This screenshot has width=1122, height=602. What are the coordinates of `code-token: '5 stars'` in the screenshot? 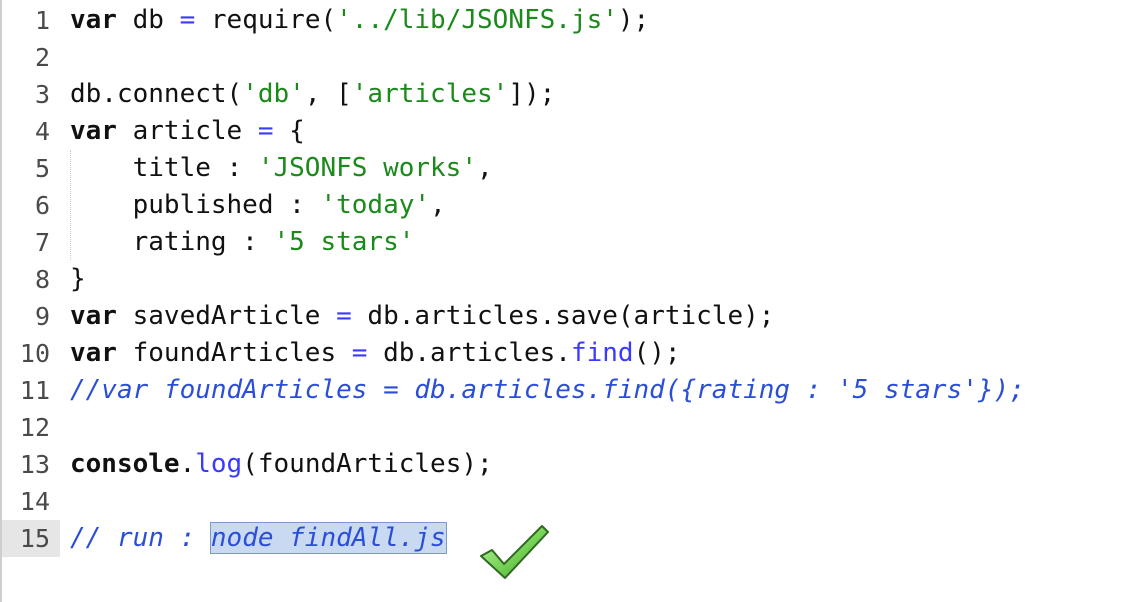 It's located at (344, 242).